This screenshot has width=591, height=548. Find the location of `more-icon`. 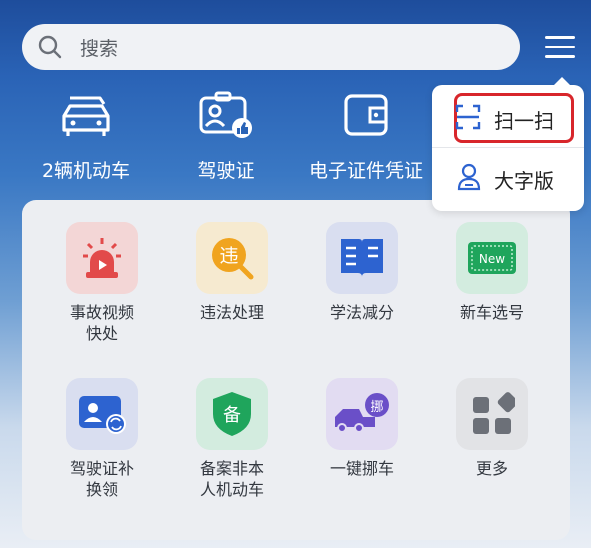

more-icon is located at coordinates (494, 413).